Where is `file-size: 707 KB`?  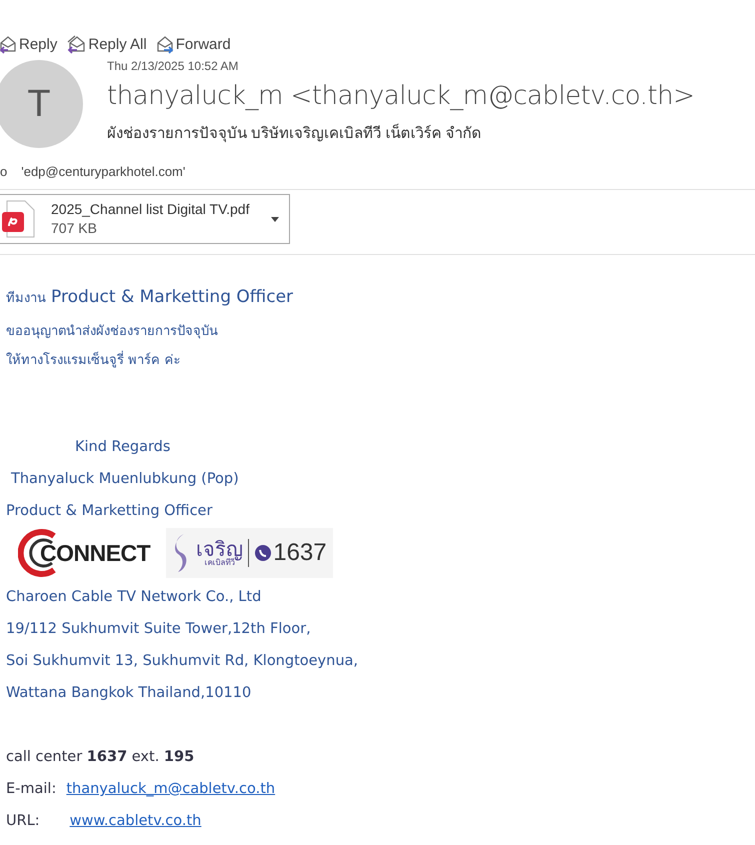 file-size: 707 KB is located at coordinates (74, 228).